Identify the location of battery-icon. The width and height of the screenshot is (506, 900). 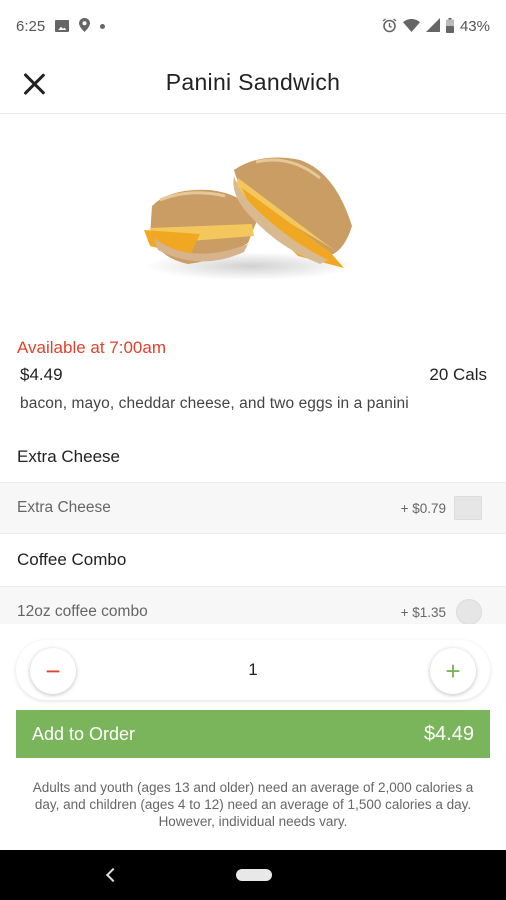
(449, 26).